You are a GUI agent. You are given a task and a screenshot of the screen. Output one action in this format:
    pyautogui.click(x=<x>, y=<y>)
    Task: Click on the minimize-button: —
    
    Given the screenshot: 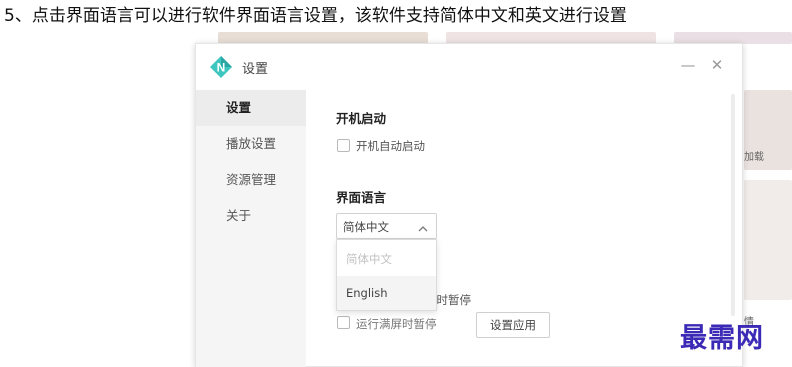 What is the action you would take?
    pyautogui.click(x=688, y=65)
    